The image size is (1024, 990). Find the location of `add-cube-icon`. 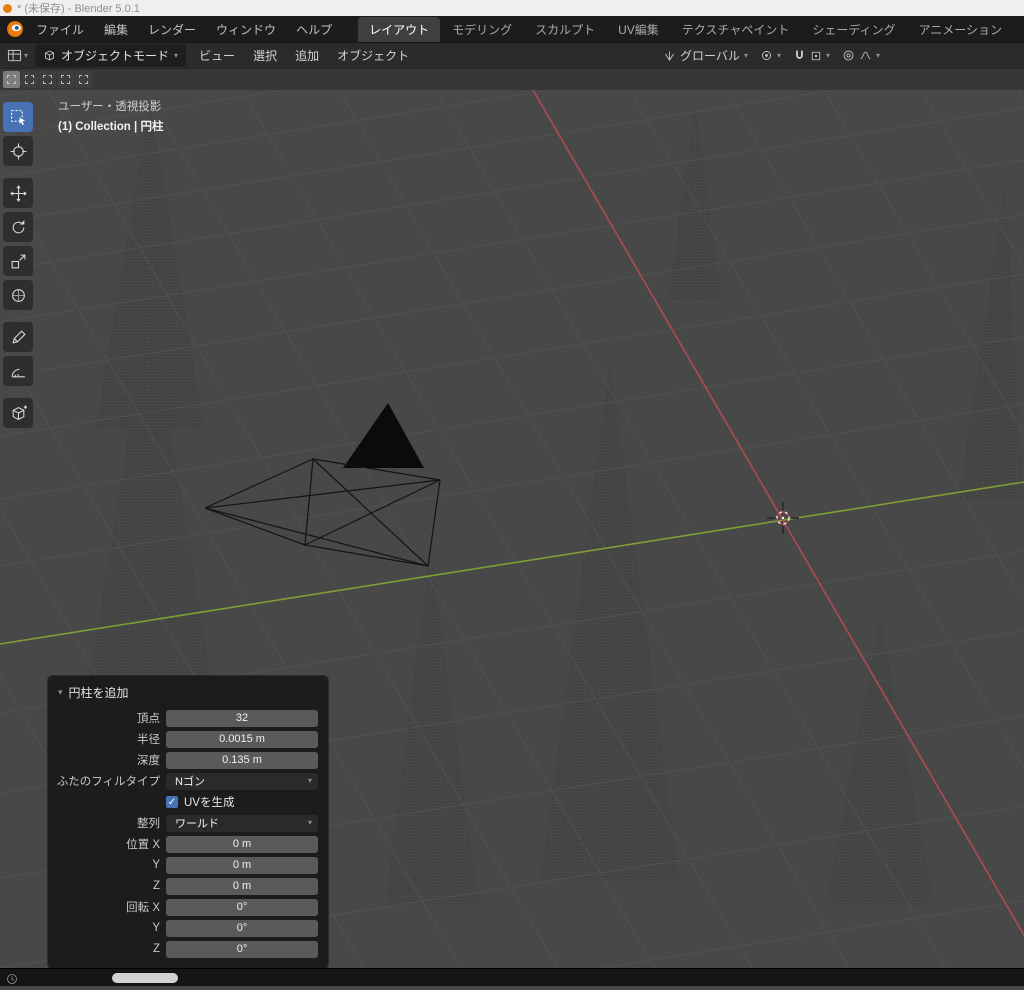

add-cube-icon is located at coordinates (18, 413).